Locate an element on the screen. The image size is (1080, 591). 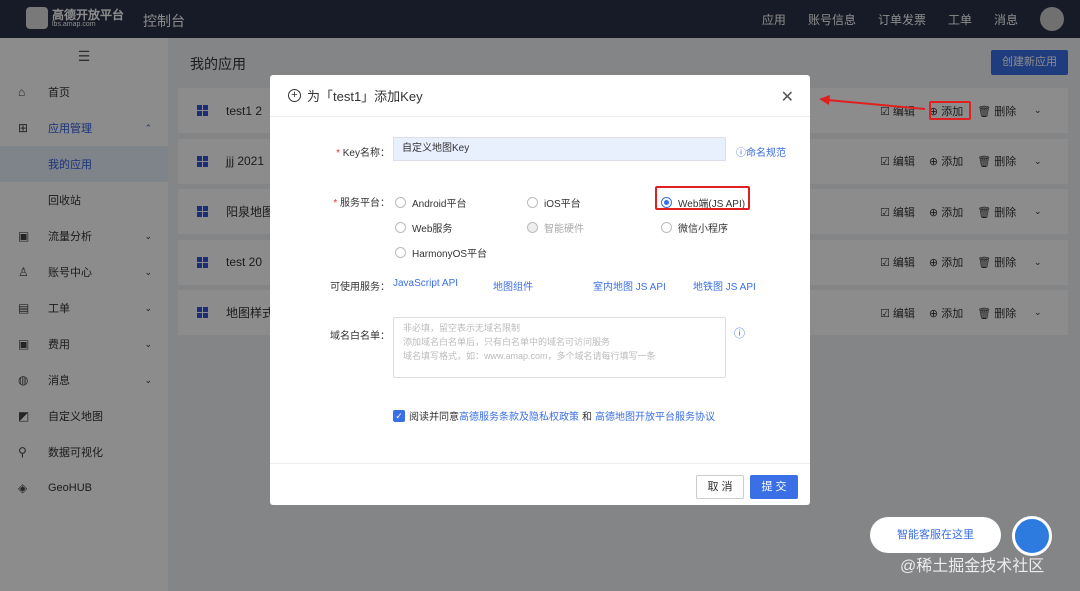
chat-bot-avatar is located at coordinates (1032, 536).